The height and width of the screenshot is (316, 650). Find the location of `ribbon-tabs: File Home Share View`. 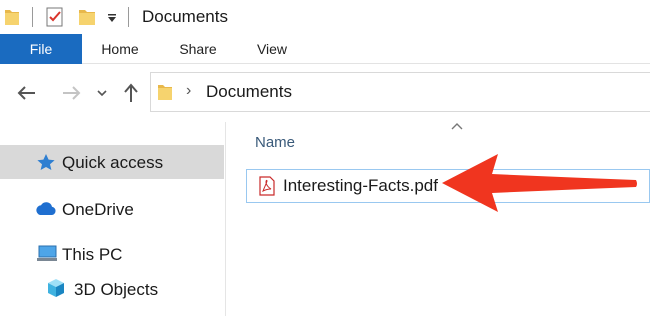

ribbon-tabs: File Home Share View is located at coordinates (325, 49).